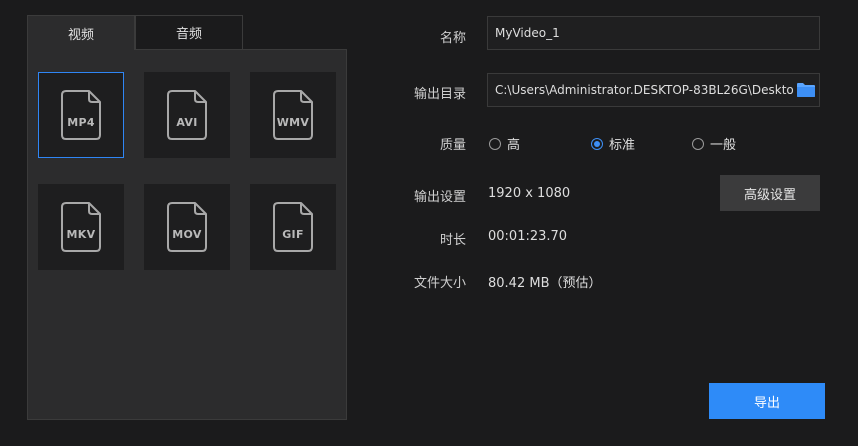 Image resolution: width=858 pixels, height=446 pixels. I want to click on format-gif: GIF, so click(293, 227).